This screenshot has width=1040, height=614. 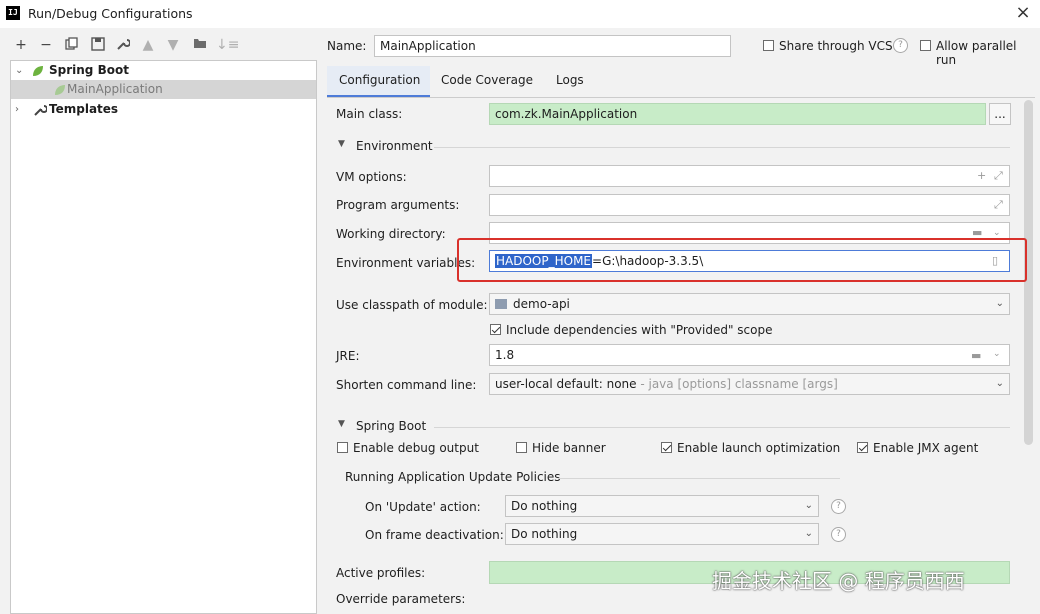 I want to click on tab-divider, so click(x=681, y=97).